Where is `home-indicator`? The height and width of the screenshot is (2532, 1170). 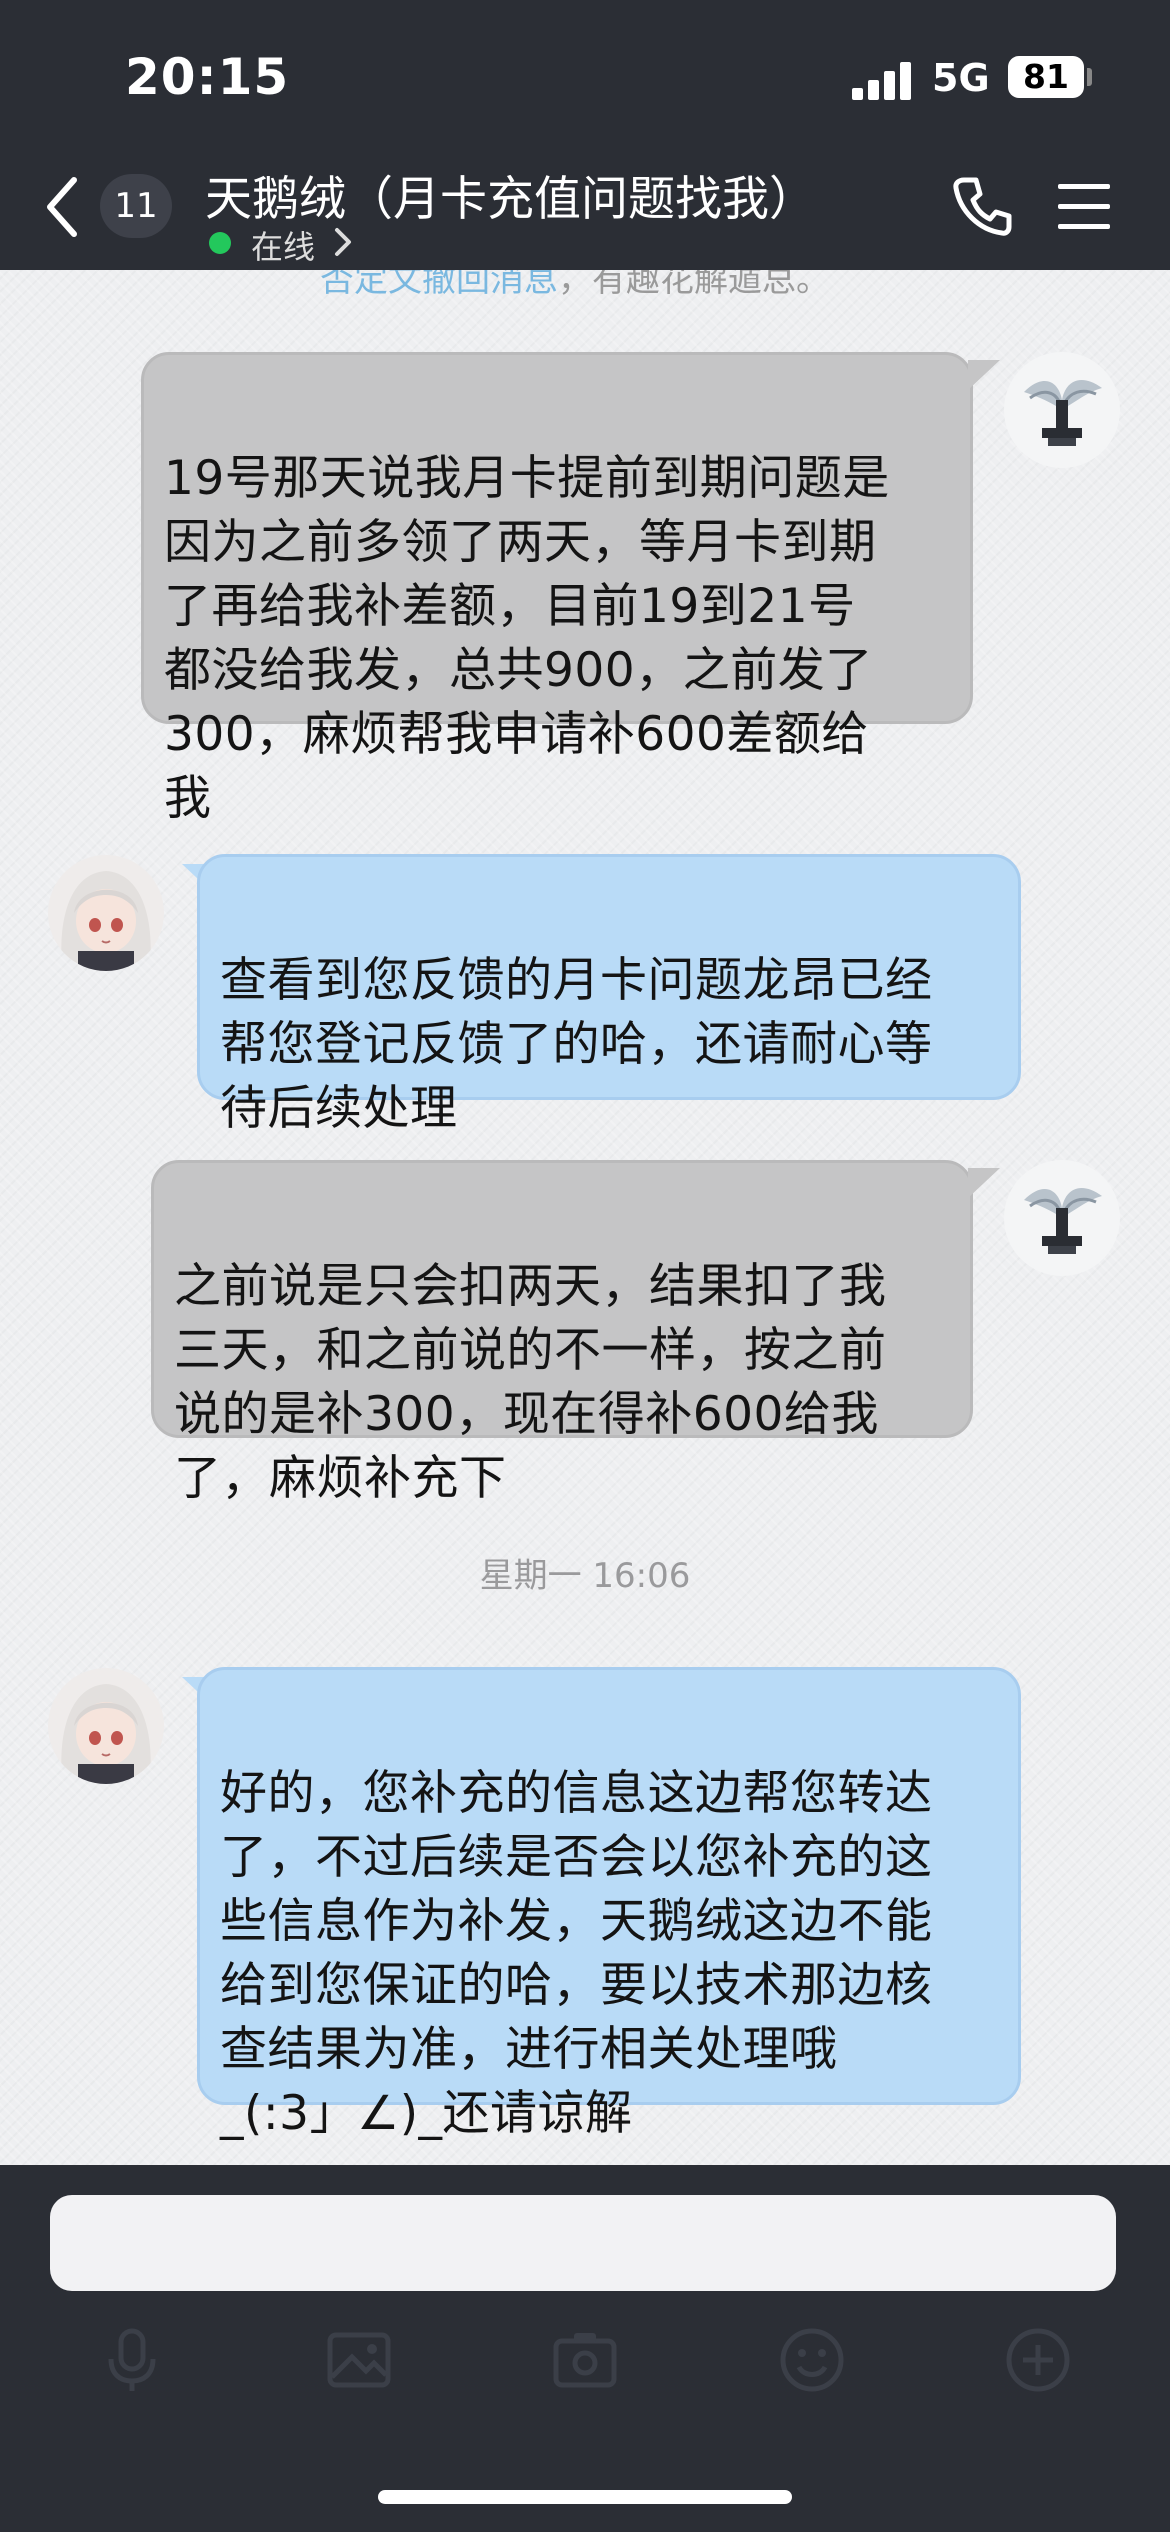 home-indicator is located at coordinates (585, 2497).